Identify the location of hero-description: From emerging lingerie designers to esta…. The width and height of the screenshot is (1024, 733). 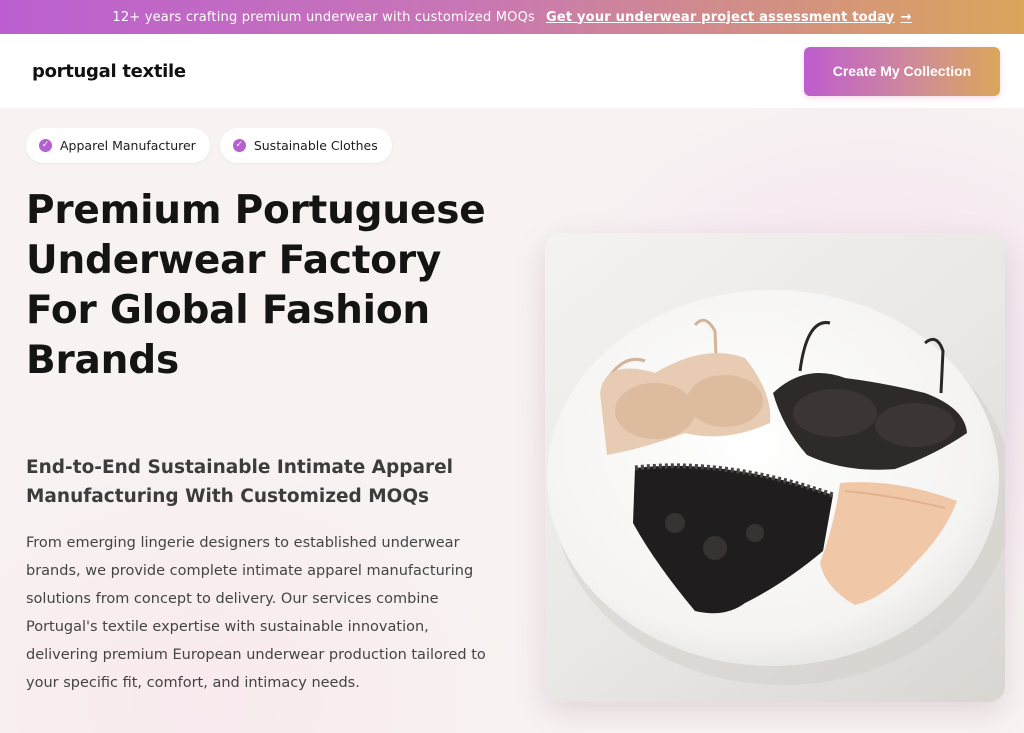
(256, 613).